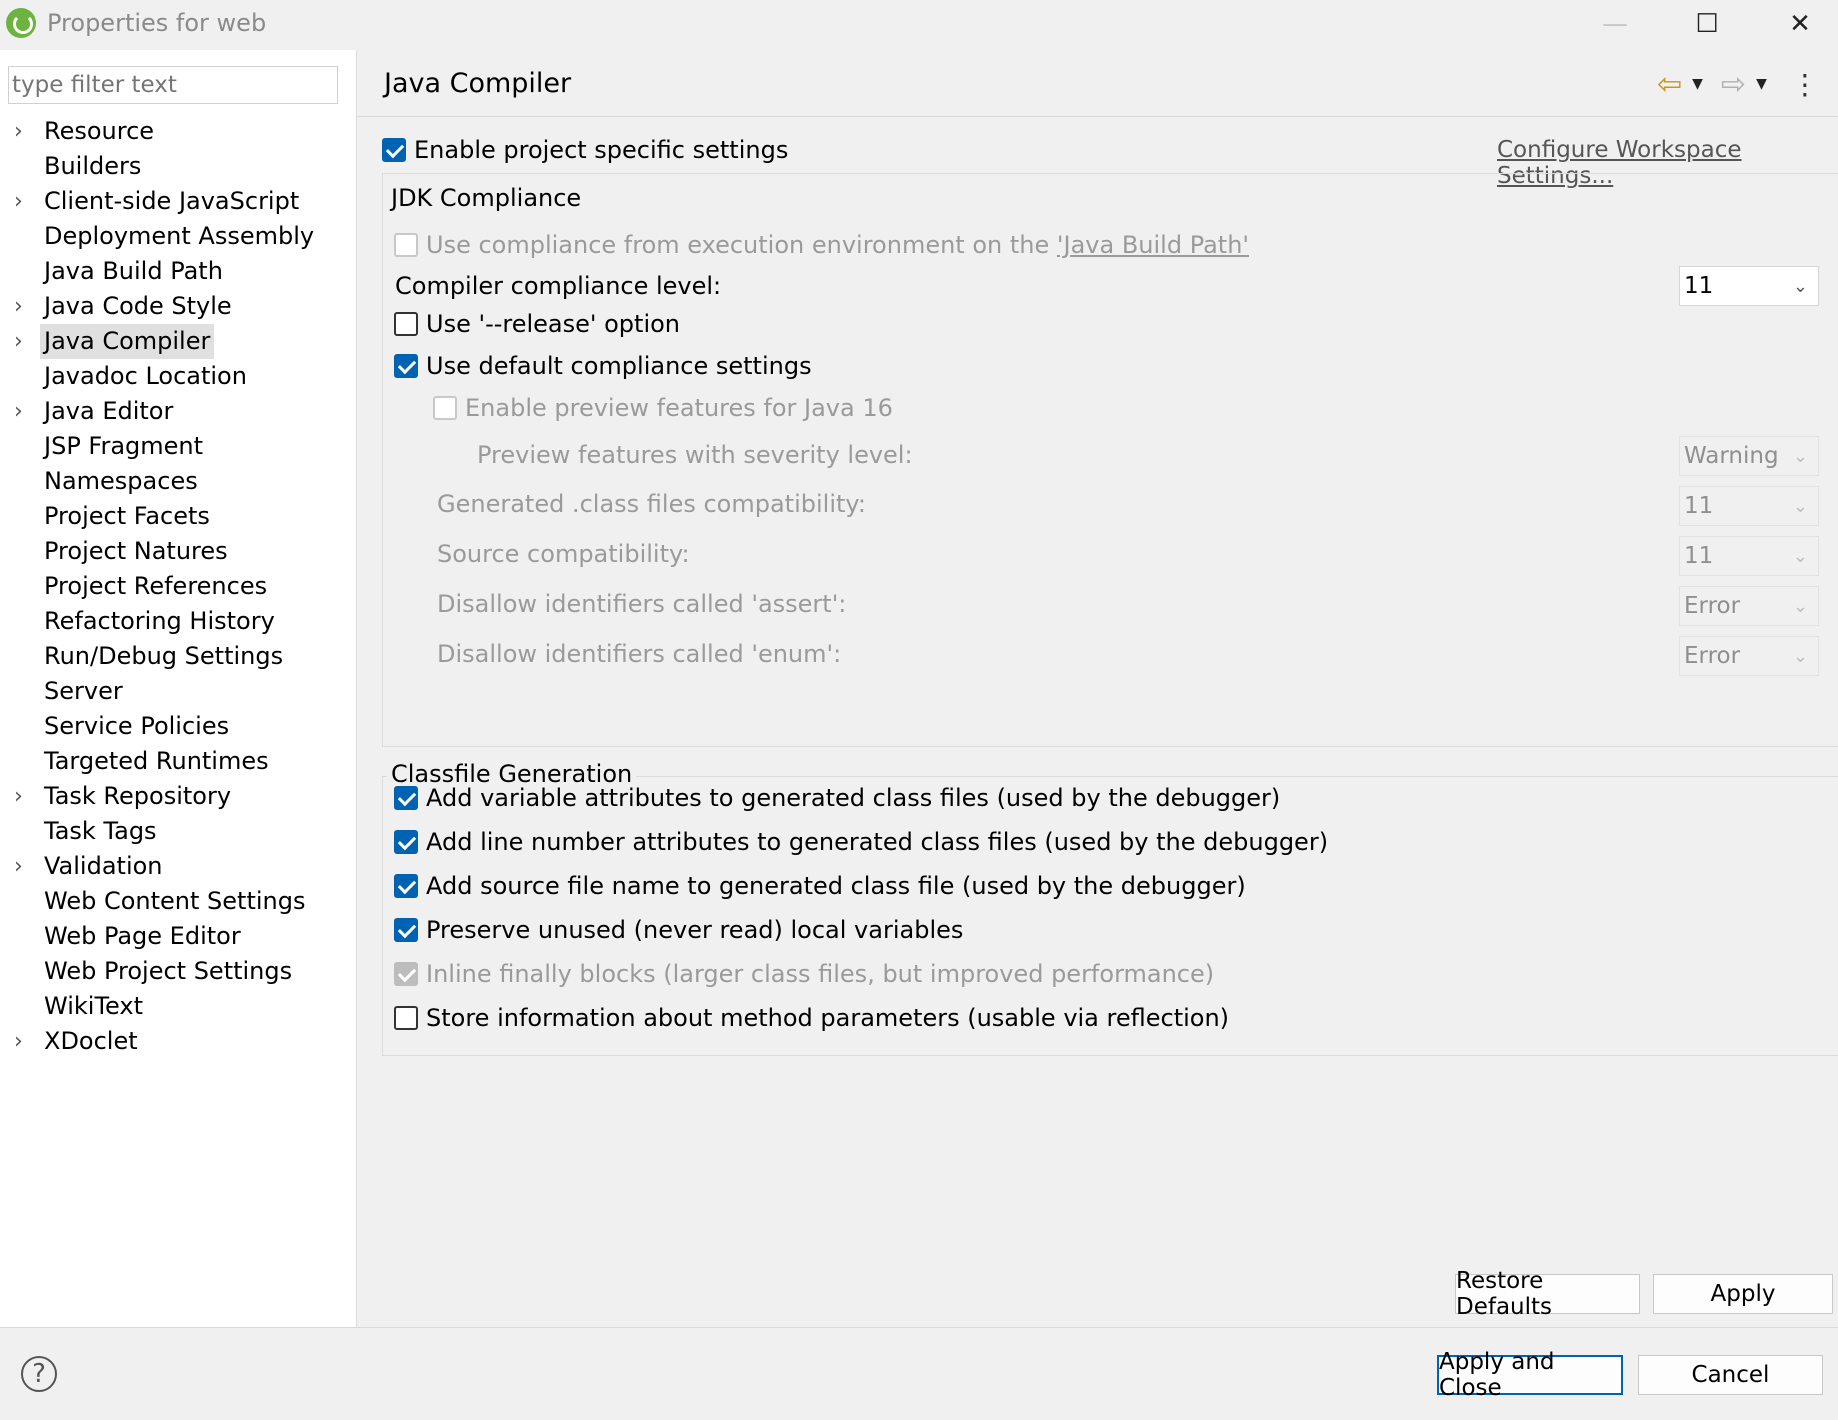  I want to click on back-dropdown-icon: ▼, so click(1697, 84).